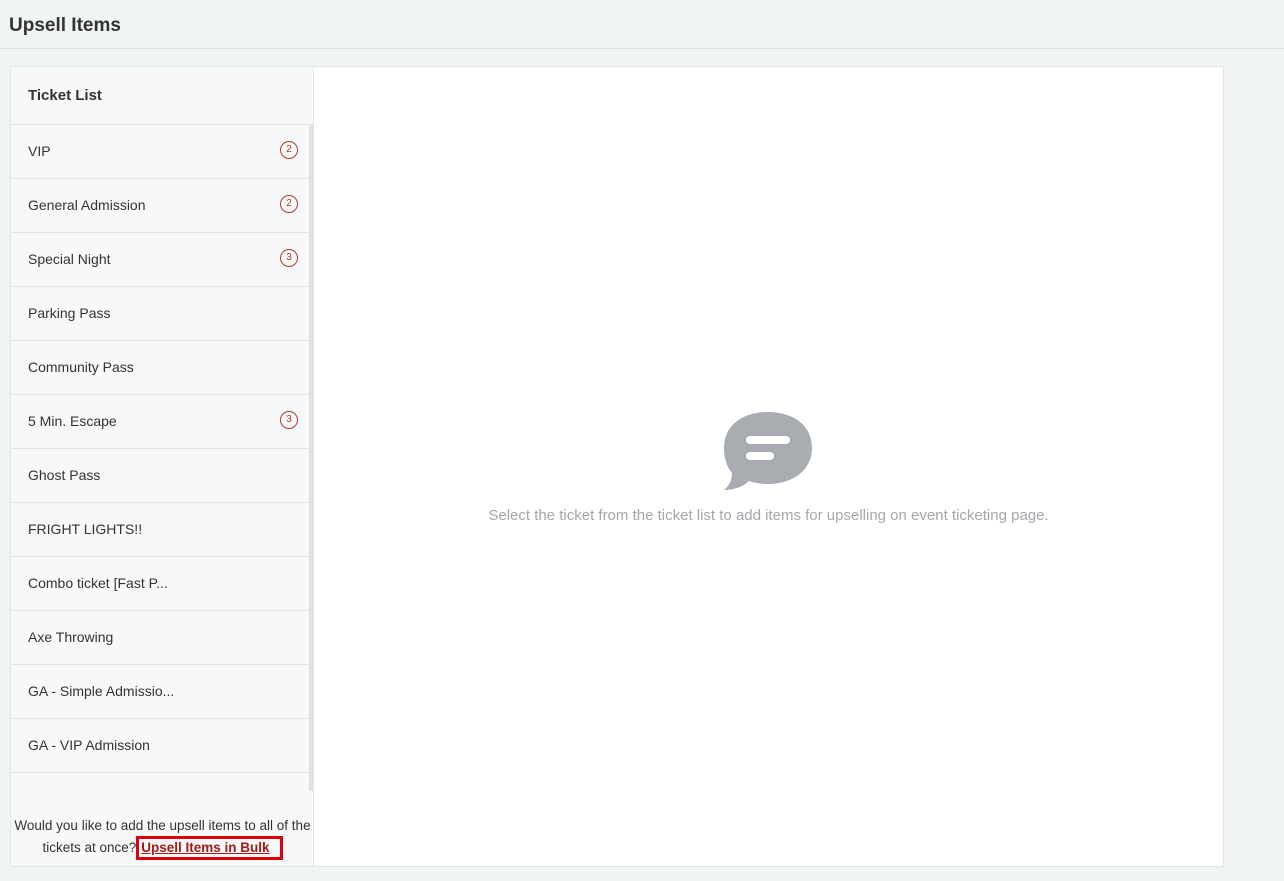  What do you see at coordinates (162, 96) in the screenshot?
I see `ticket-list-heading: Ticket List` at bounding box center [162, 96].